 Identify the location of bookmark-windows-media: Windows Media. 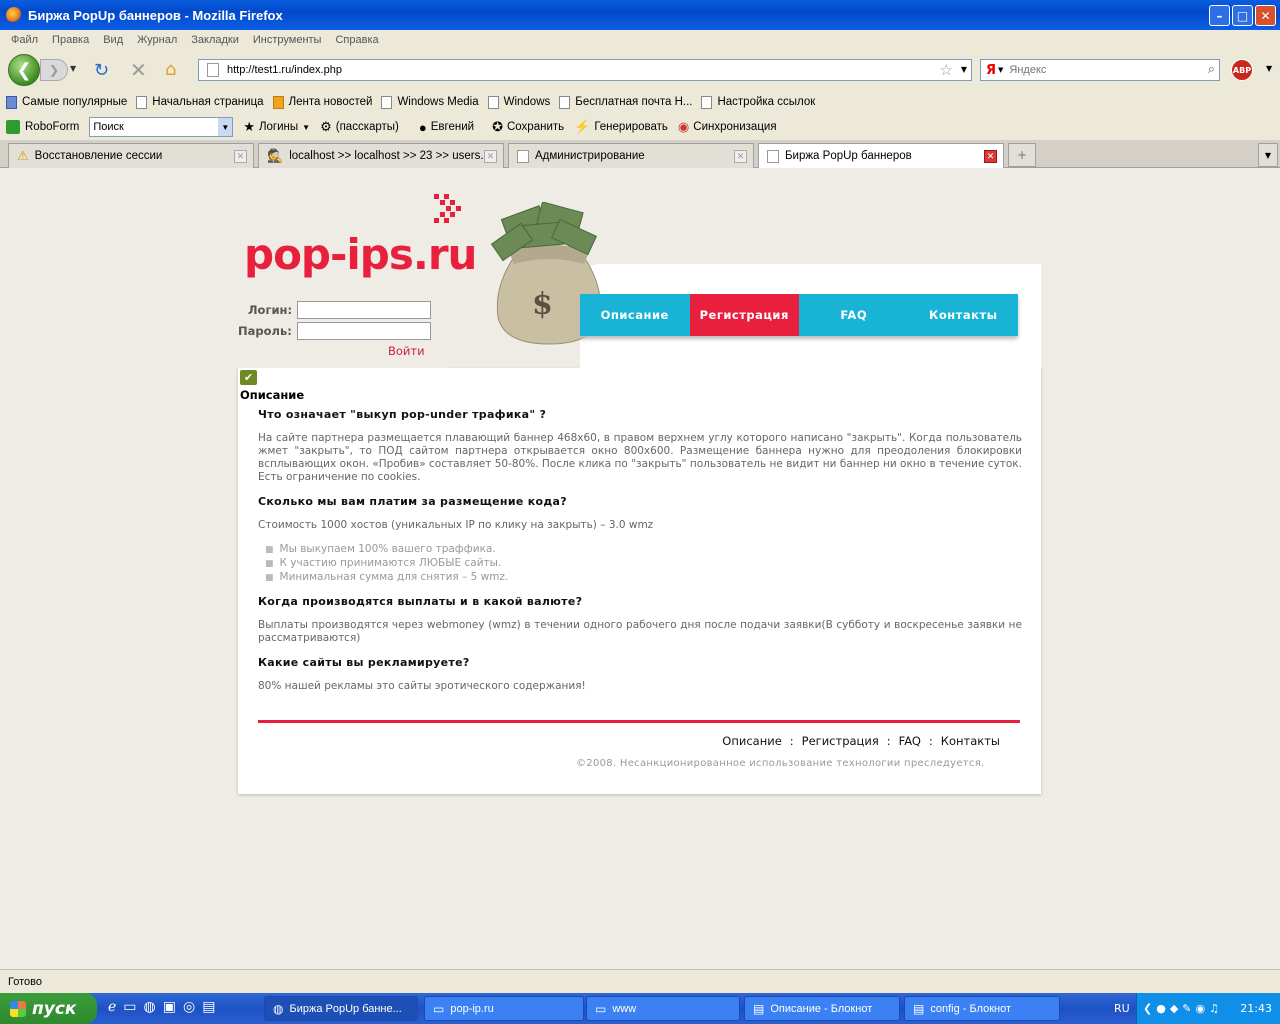
(430, 102).